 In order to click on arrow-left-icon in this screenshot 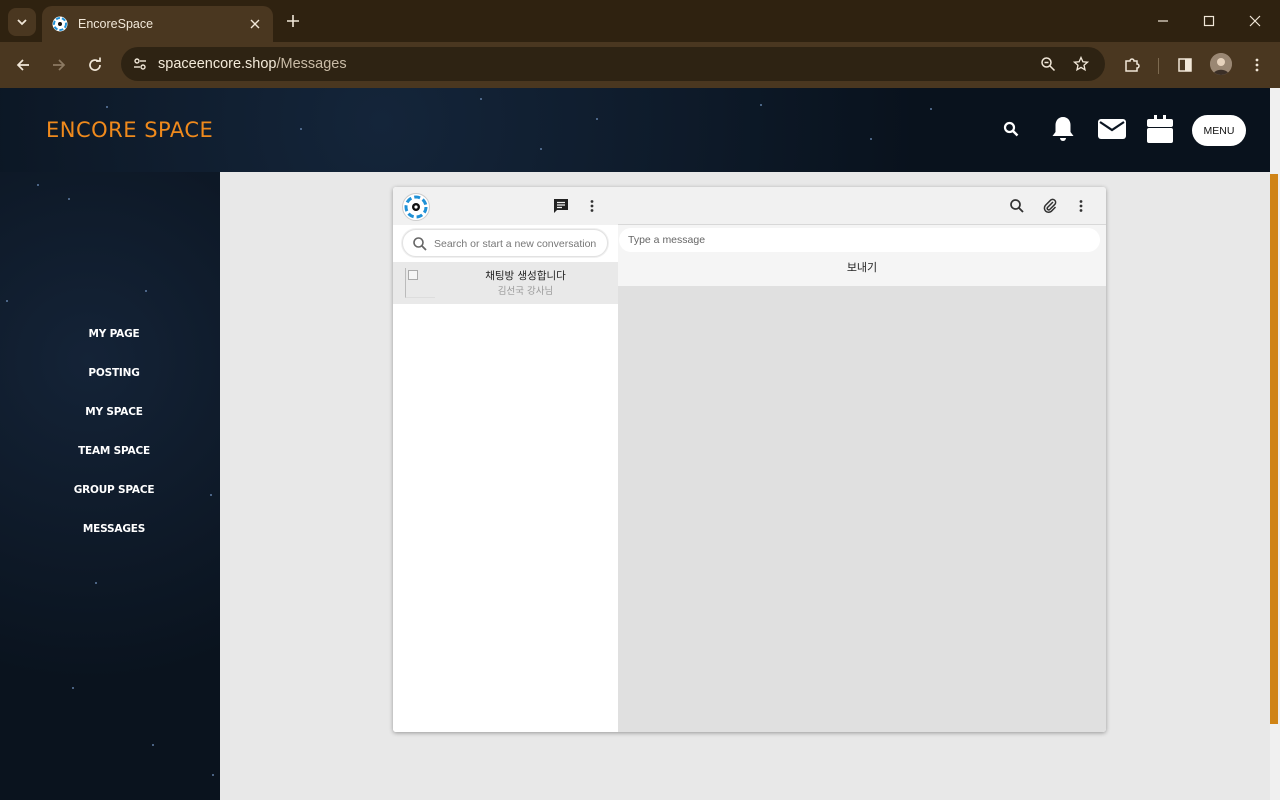, I will do `click(22, 65)`.